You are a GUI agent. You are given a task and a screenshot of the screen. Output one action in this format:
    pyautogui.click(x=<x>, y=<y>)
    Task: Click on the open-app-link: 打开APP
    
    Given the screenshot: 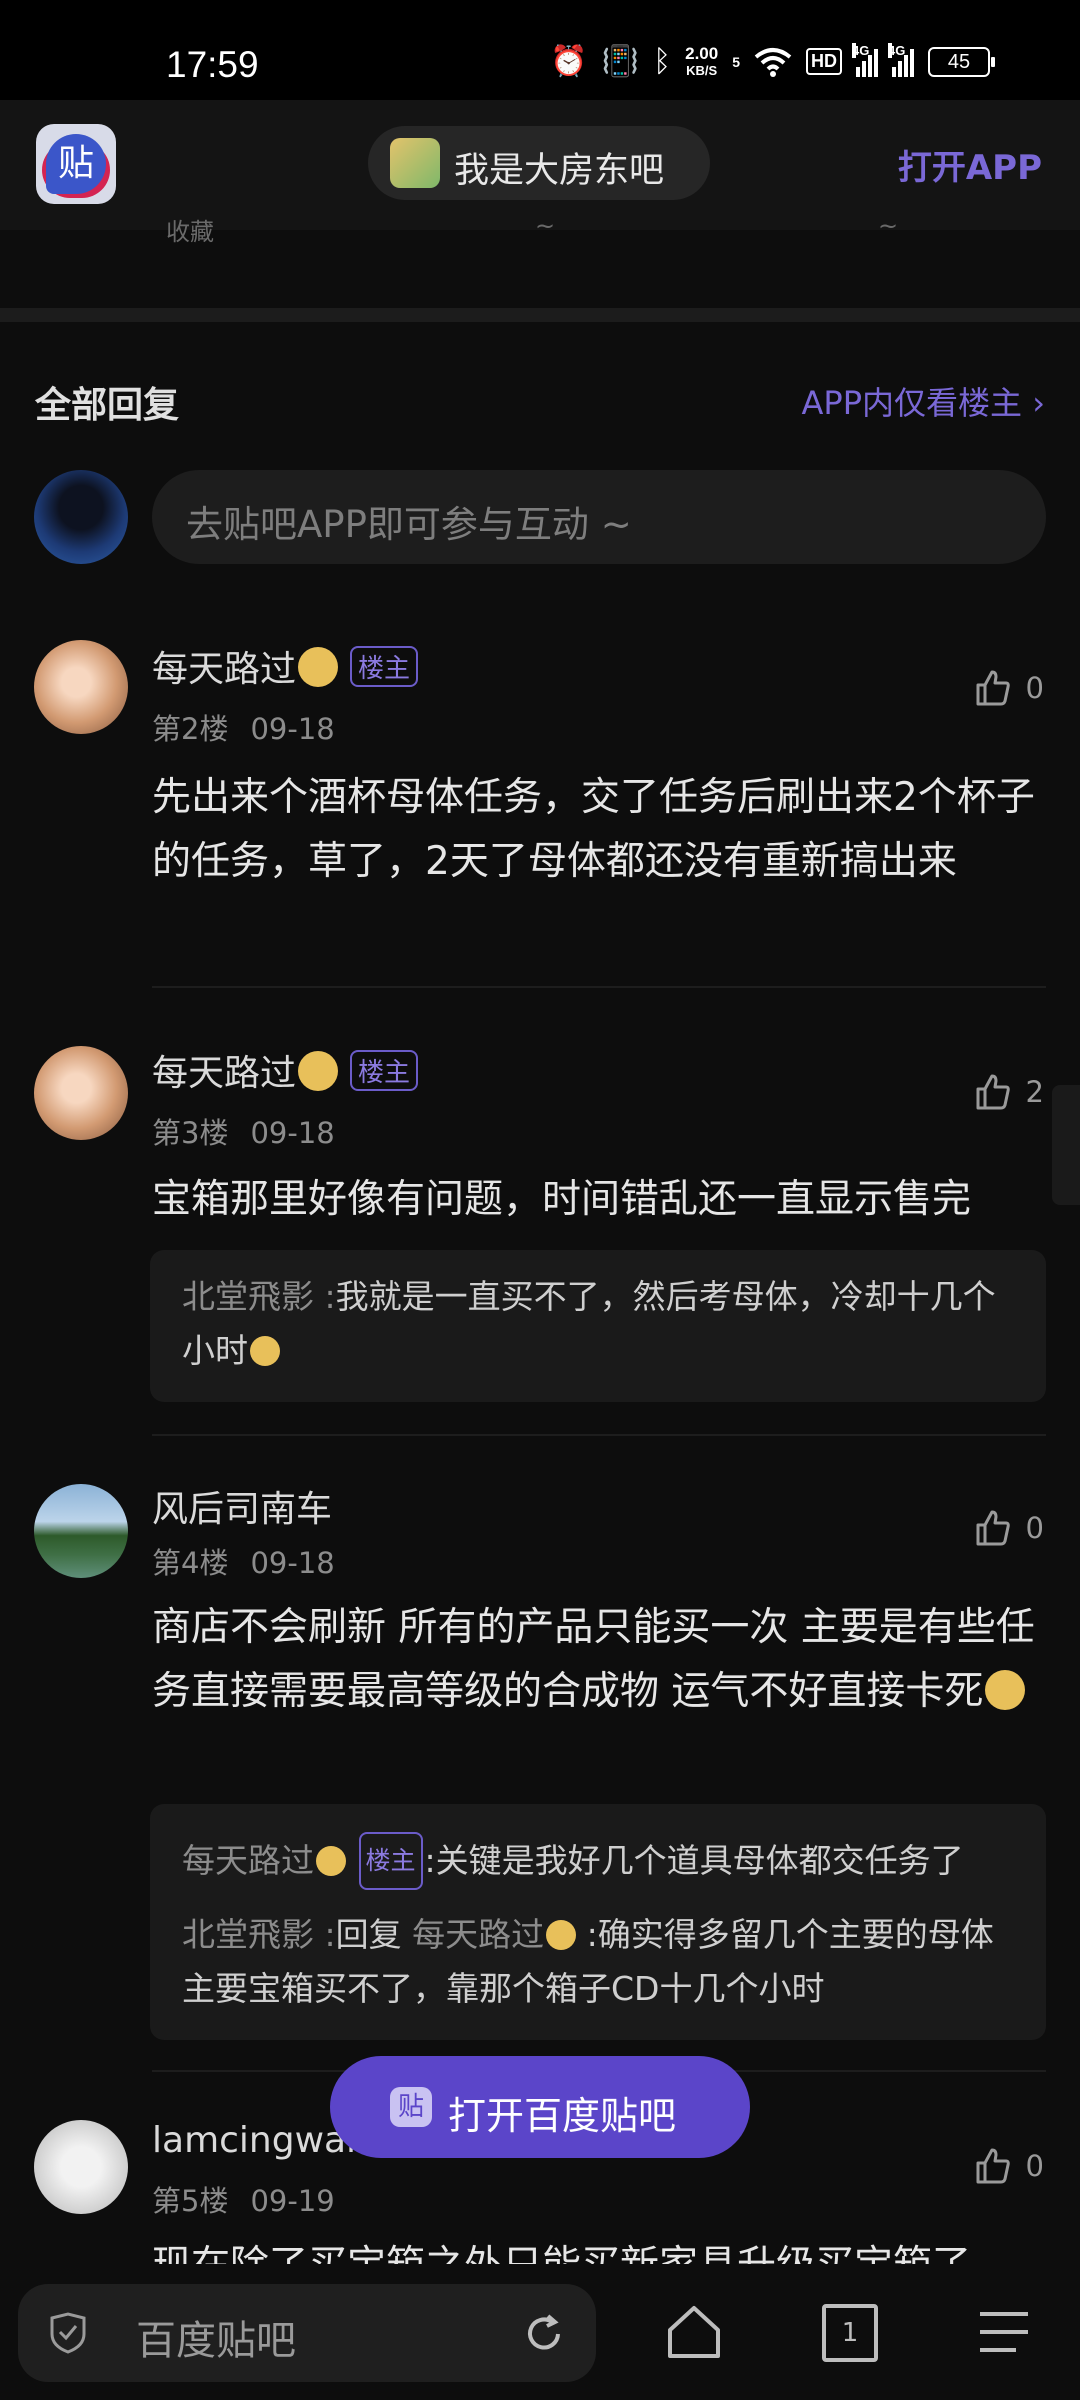 What is the action you would take?
    pyautogui.click(x=970, y=164)
    